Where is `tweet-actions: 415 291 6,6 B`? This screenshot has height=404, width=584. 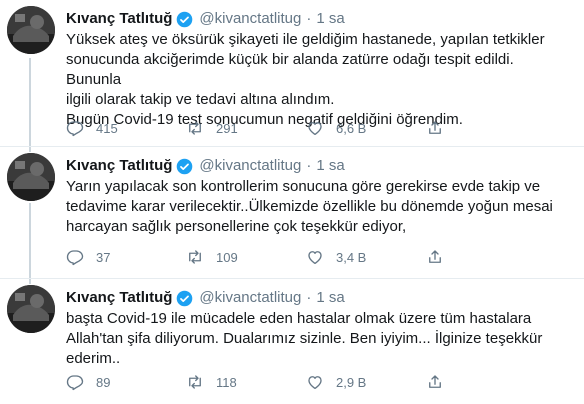
tweet-actions: 415 291 6,6 B is located at coordinates (306, 128).